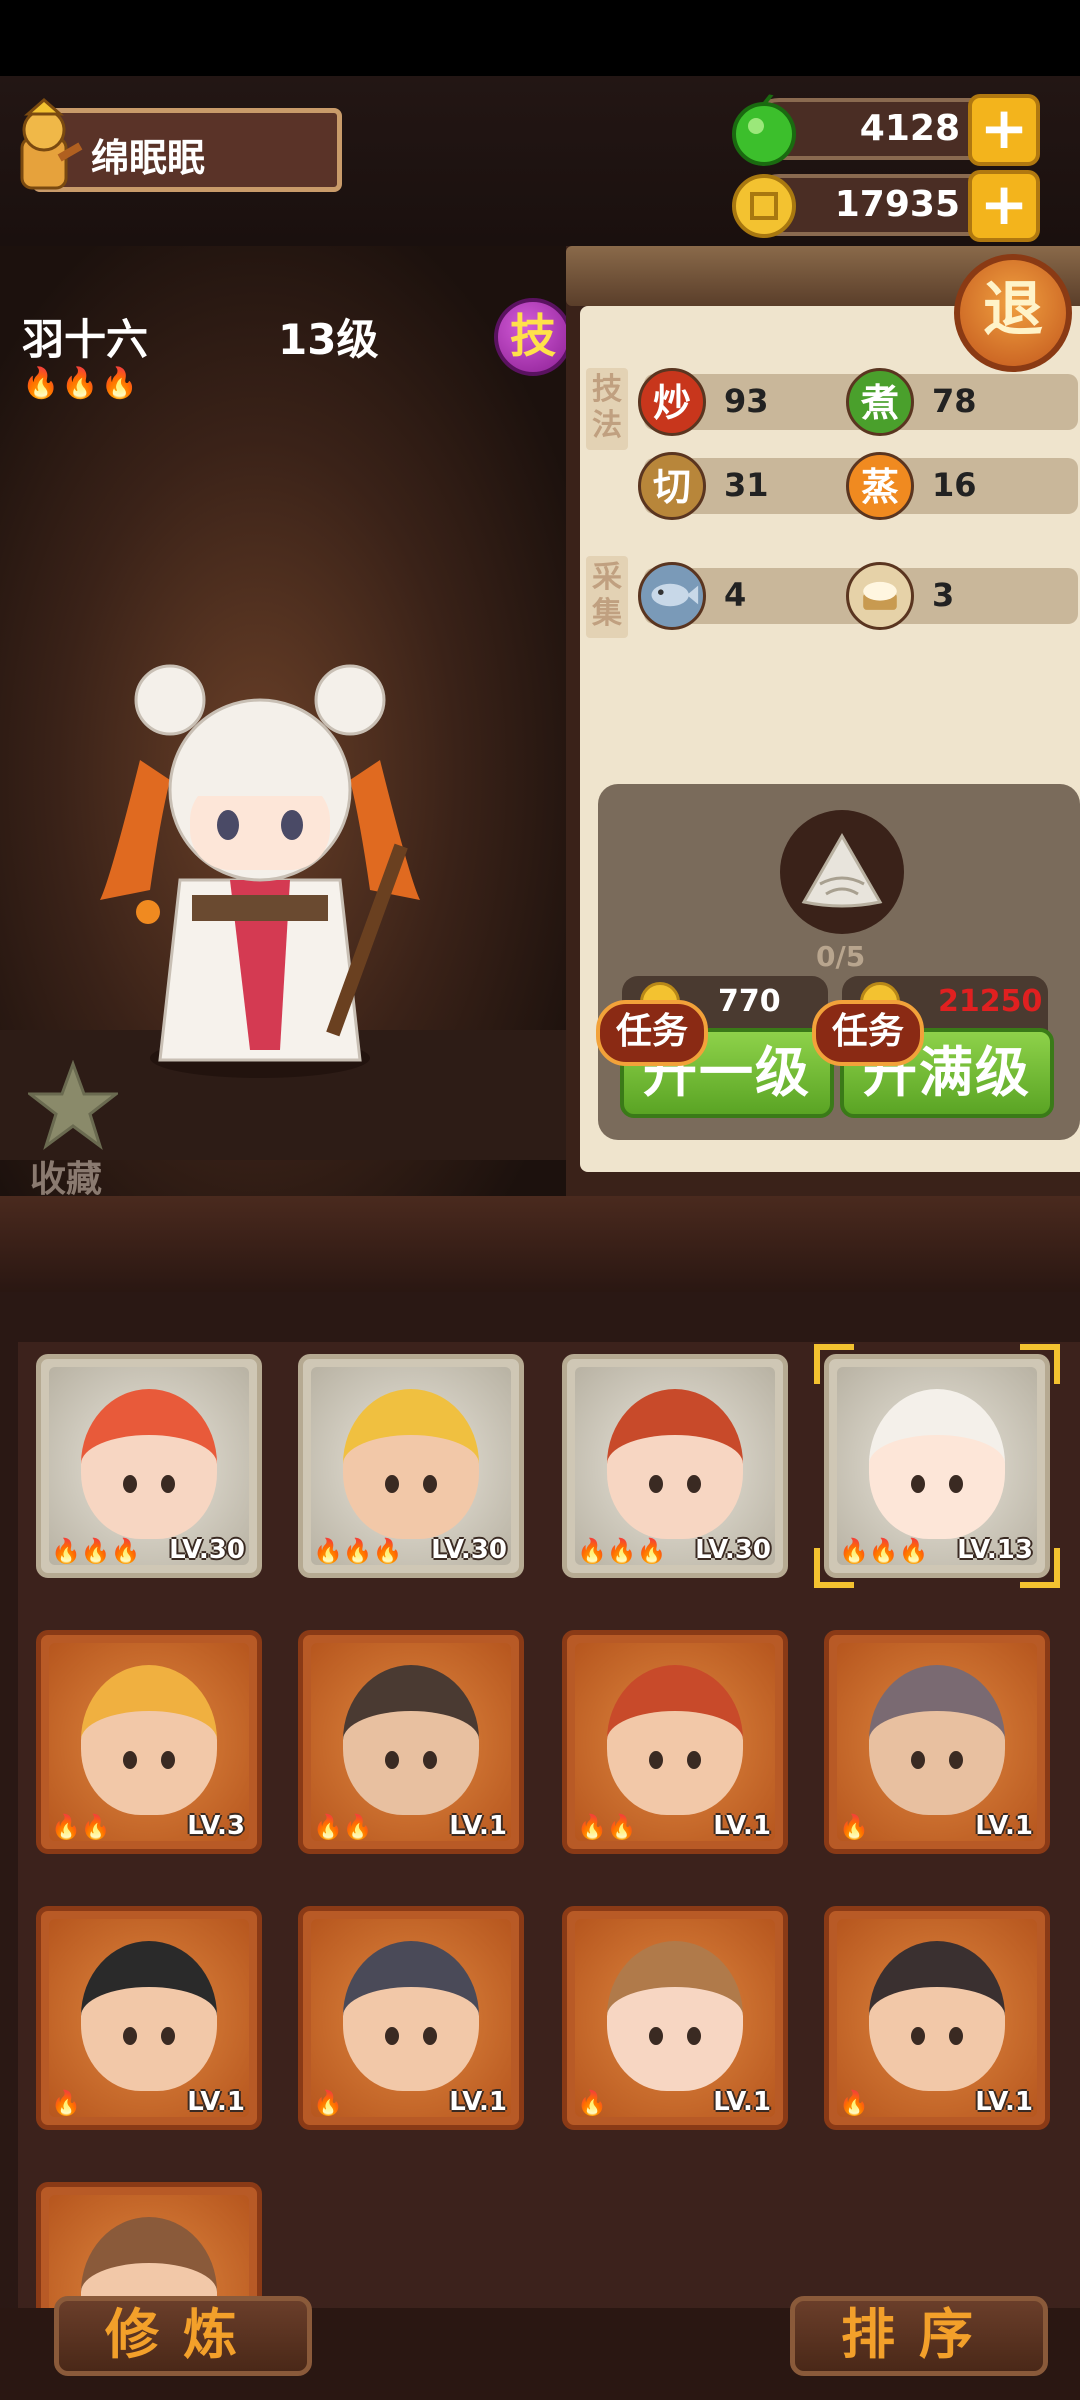 The image size is (1080, 2400). Describe the element at coordinates (746, 485) in the screenshot. I see `cut-value: 31` at that location.